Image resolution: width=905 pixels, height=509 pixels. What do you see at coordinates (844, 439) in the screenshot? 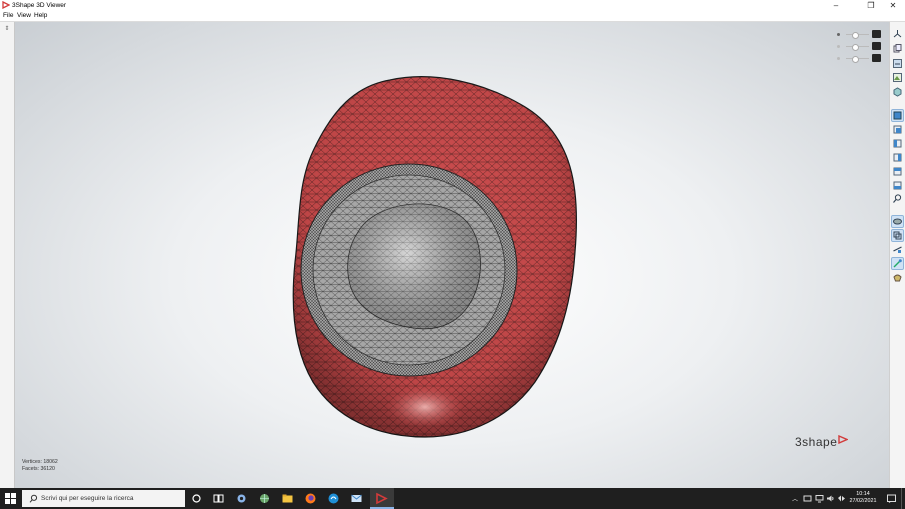
I see `logo-triangle-icon` at bounding box center [844, 439].